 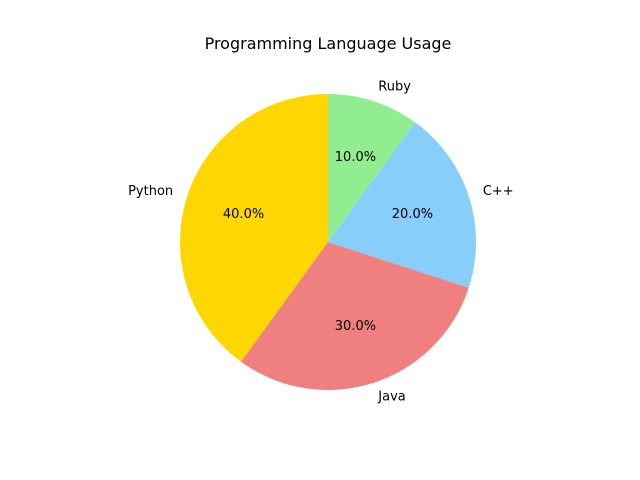 What do you see at coordinates (243, 214) in the screenshot?
I see `pct-label-python: 40.0%` at bounding box center [243, 214].